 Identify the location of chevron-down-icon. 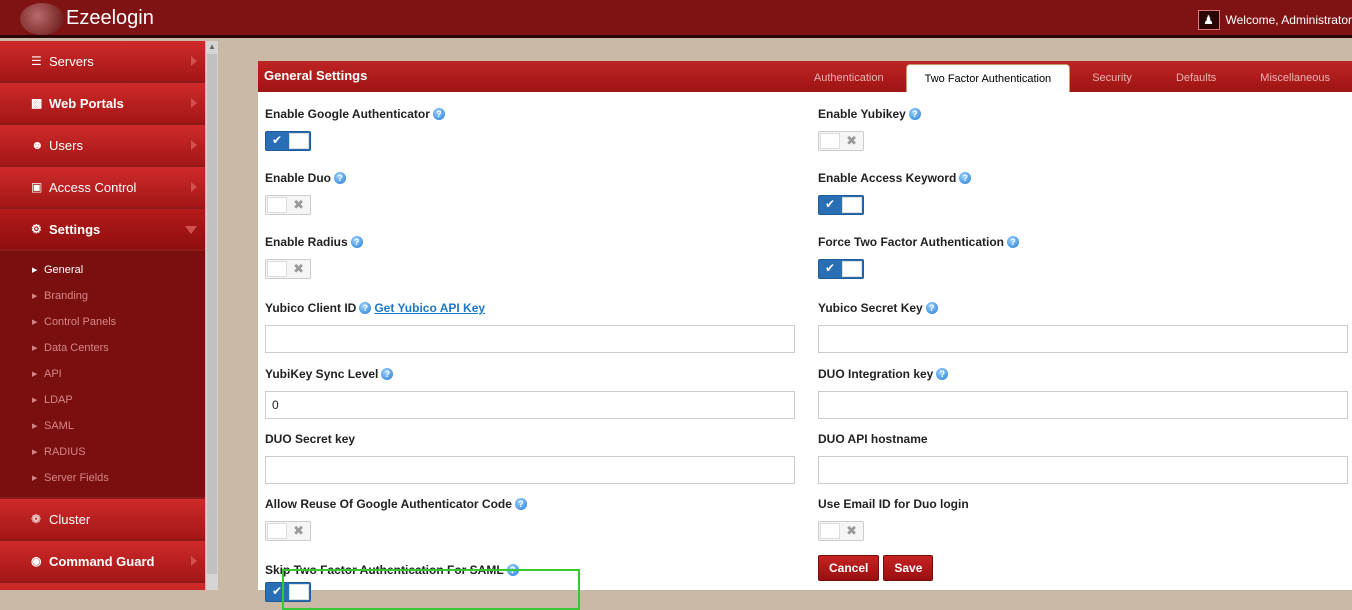
(191, 230).